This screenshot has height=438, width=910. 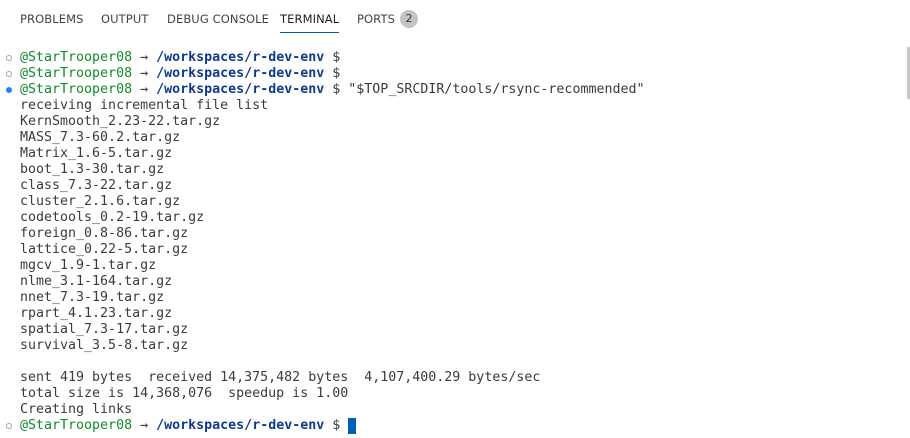 I want to click on output-line: Matrix_1.6-5.tar.gz, so click(x=96, y=153).